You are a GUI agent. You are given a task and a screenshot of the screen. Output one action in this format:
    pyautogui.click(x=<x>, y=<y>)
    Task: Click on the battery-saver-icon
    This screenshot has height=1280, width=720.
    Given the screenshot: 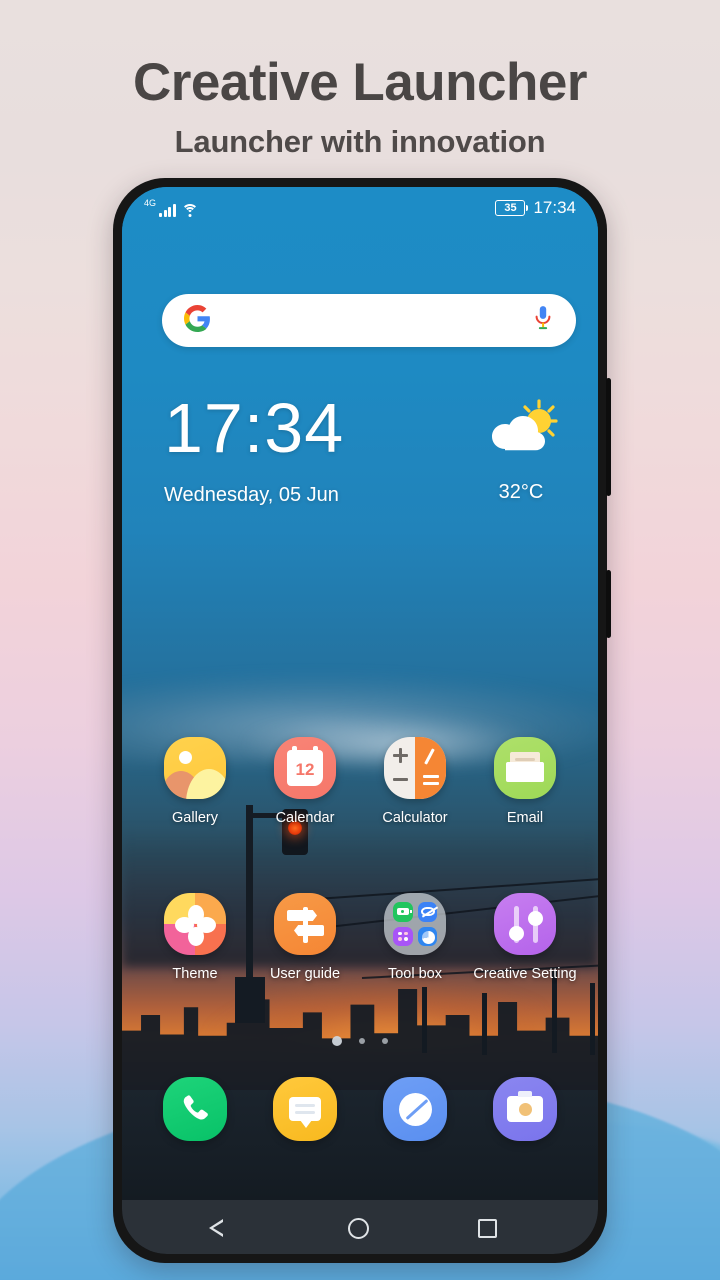 What is the action you would take?
    pyautogui.click(x=403, y=912)
    